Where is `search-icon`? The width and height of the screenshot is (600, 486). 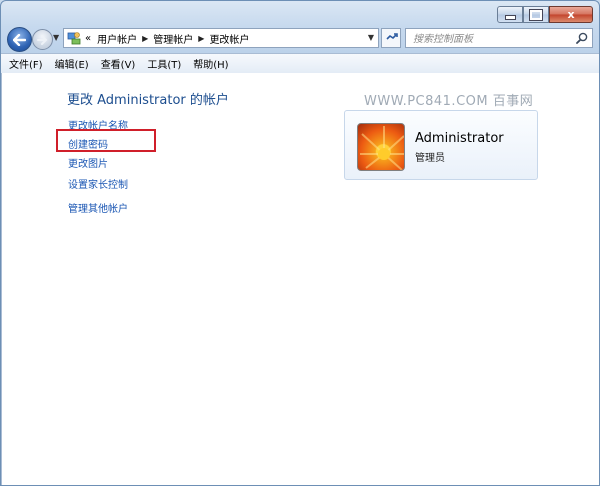
search-icon is located at coordinates (582, 38).